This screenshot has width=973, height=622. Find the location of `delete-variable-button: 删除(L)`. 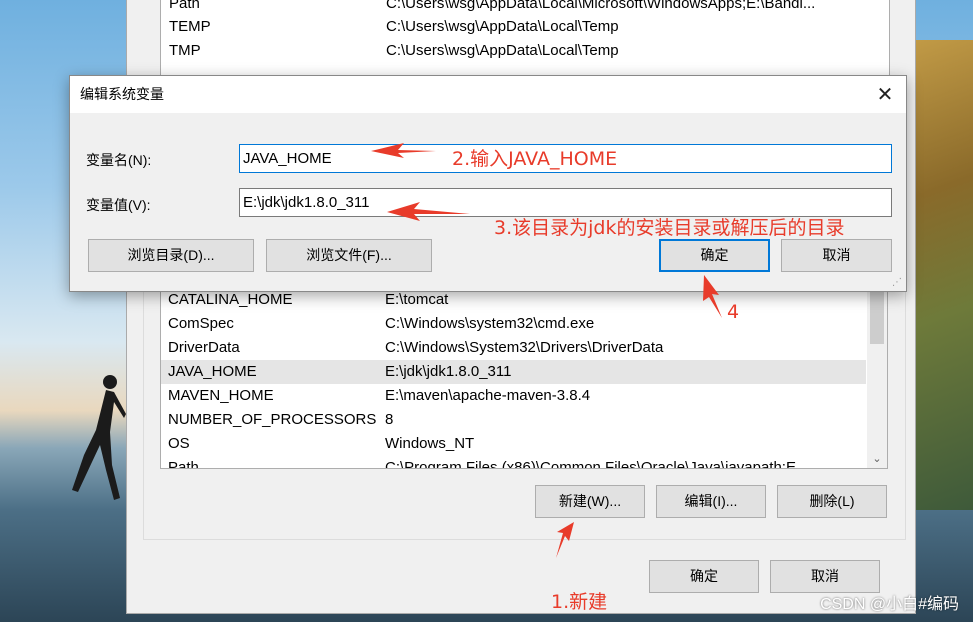

delete-variable-button: 删除(L) is located at coordinates (832, 501).